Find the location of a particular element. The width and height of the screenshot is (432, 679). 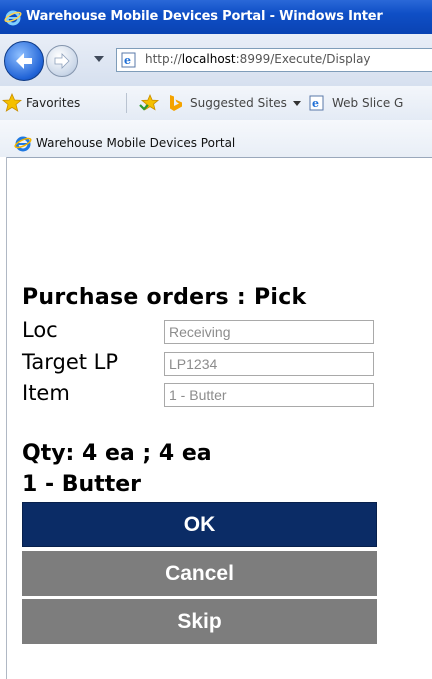

bing-icon is located at coordinates (176, 103).